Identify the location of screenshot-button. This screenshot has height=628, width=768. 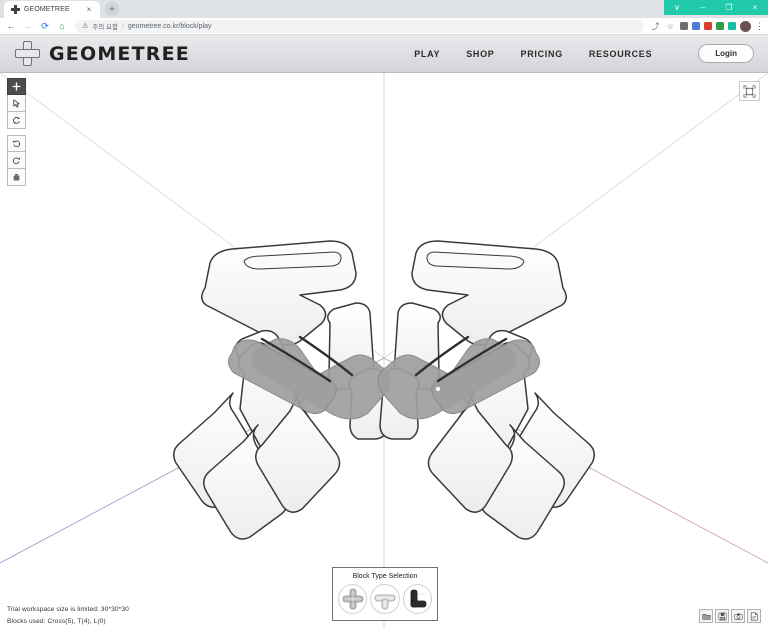
(738, 616).